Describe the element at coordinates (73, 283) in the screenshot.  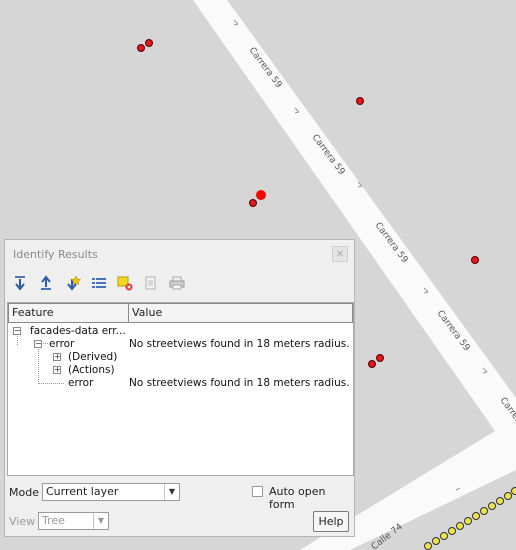
I see `expand-new-results-icon` at that location.